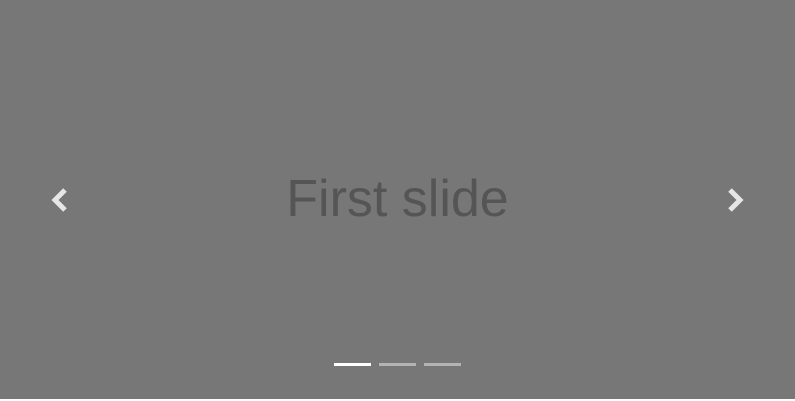  I want to click on slide-indicators, so click(397, 365).